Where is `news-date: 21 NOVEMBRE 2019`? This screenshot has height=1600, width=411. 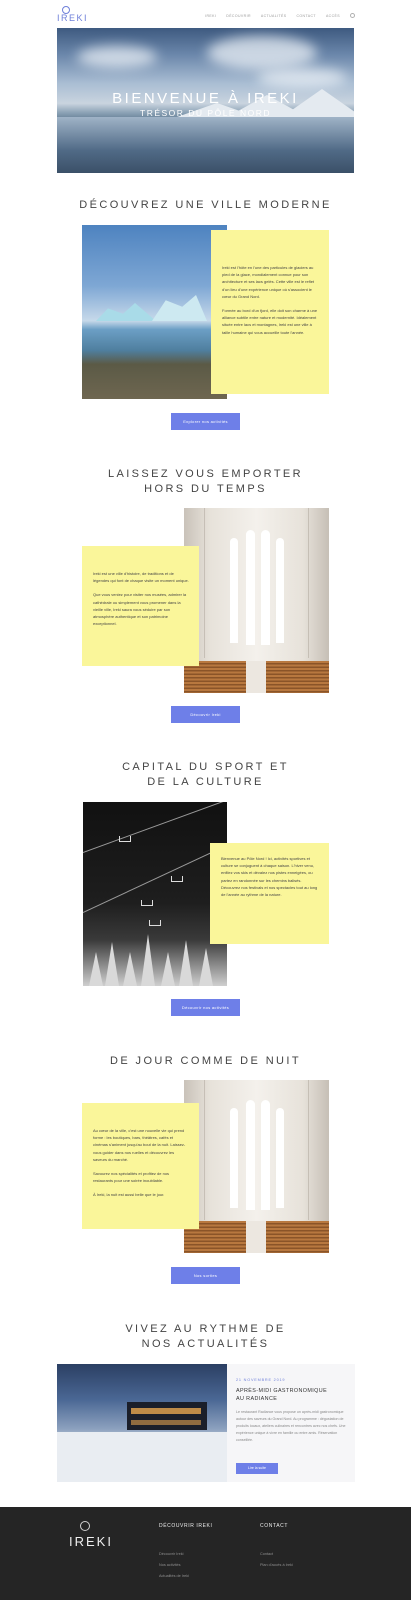 news-date: 21 NOVEMBRE 2019 is located at coordinates (261, 1380).